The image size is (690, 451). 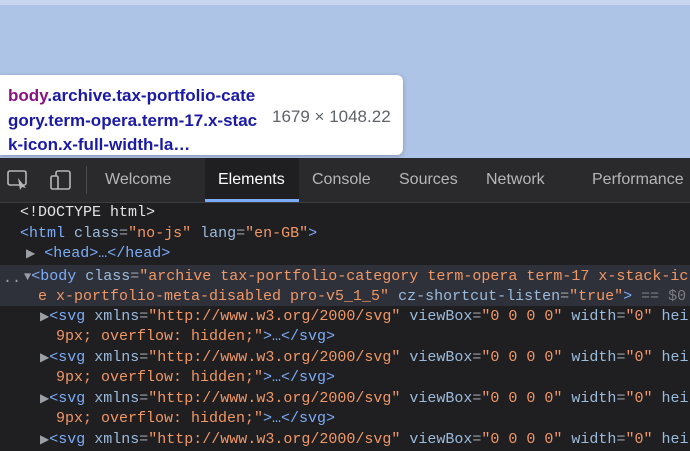 What do you see at coordinates (86, 180) in the screenshot?
I see `toolbar-separator` at bounding box center [86, 180].